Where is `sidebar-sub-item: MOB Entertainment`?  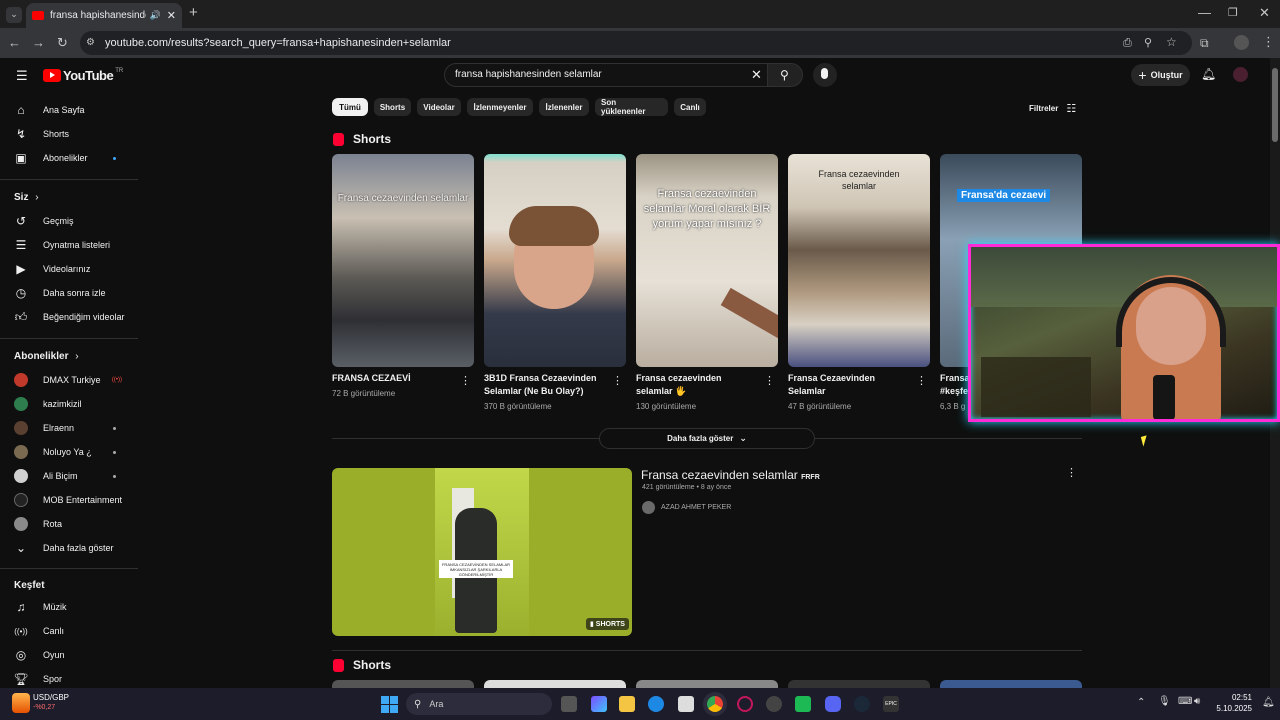 sidebar-sub-item: MOB Entertainment is located at coordinates (74, 500).